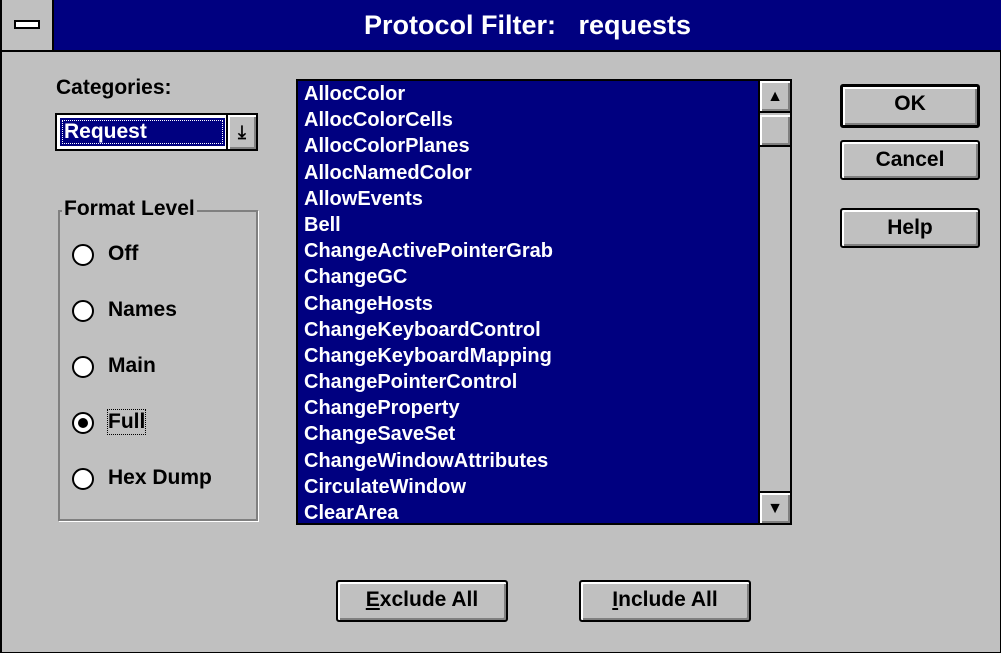 The image size is (1001, 653). What do you see at coordinates (83, 423) in the screenshot?
I see `radio-button-selected` at bounding box center [83, 423].